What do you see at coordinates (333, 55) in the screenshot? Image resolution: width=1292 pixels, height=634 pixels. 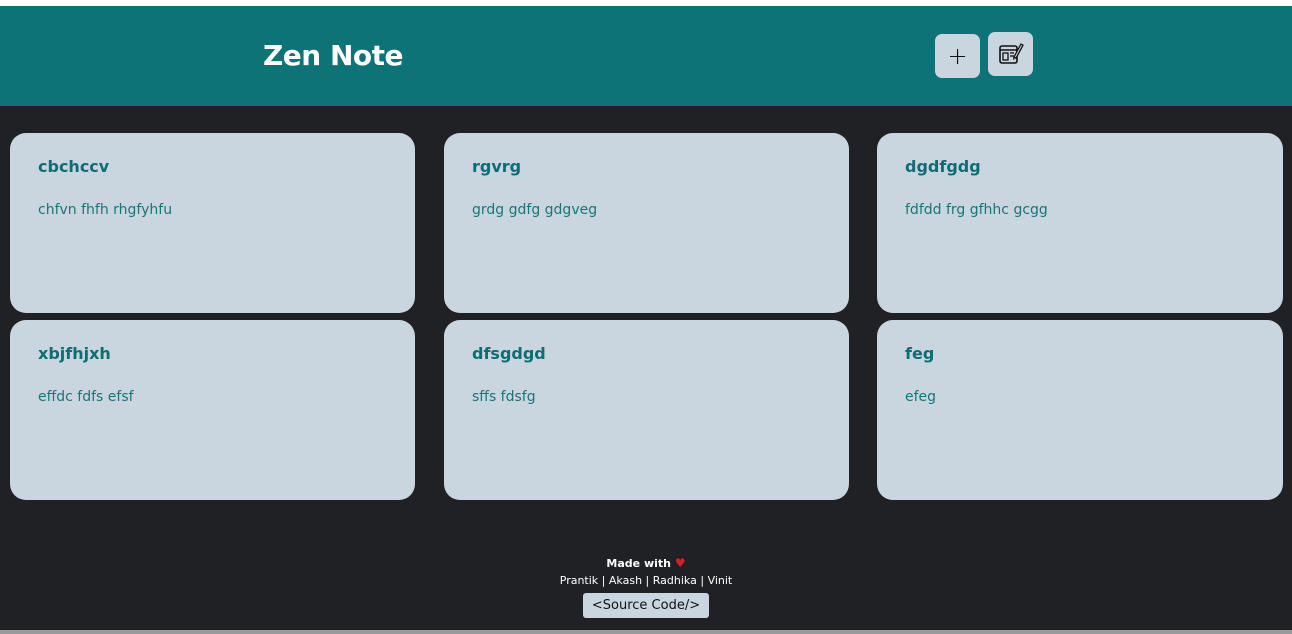 I see `app-title: Zen Note` at bounding box center [333, 55].